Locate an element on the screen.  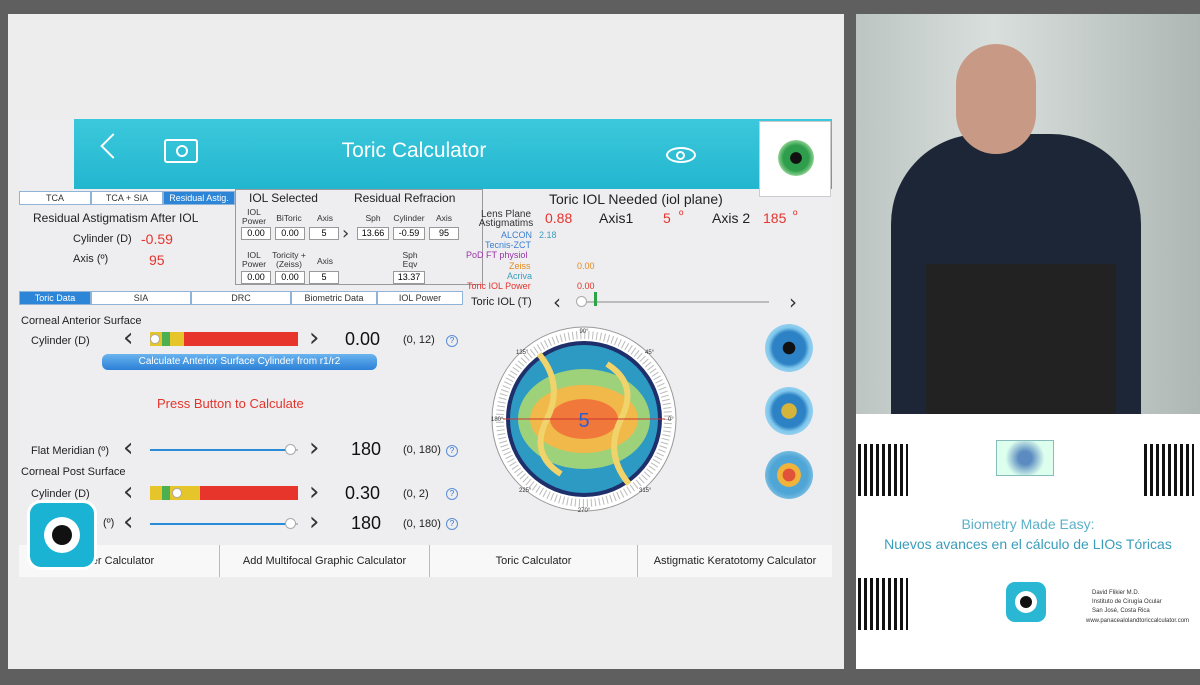
post-axis-next-icon: › is located at coordinates (314, 522).